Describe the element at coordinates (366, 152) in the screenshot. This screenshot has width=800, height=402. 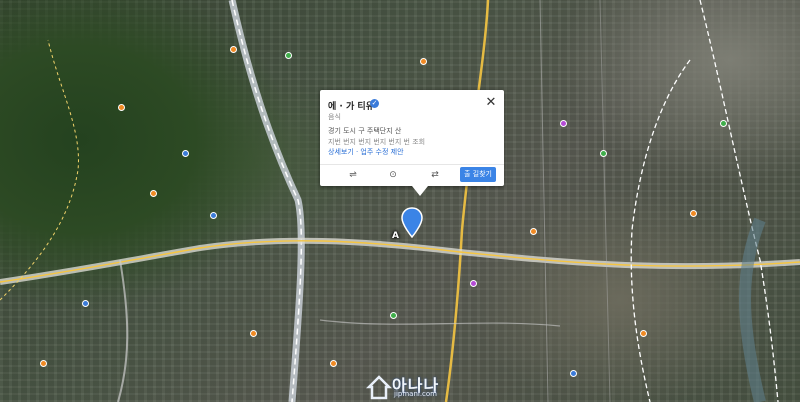
I see `detail-link: 상세보기 · 업주 수정 제안` at that location.